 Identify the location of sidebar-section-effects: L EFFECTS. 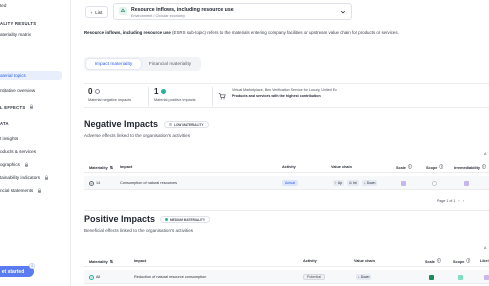
(17, 107).